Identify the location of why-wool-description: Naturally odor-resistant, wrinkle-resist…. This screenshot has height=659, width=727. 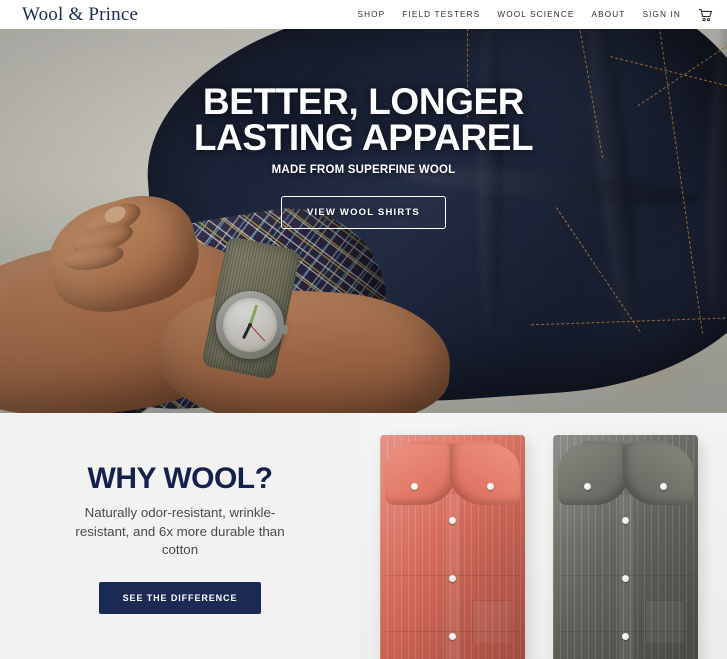
(180, 531).